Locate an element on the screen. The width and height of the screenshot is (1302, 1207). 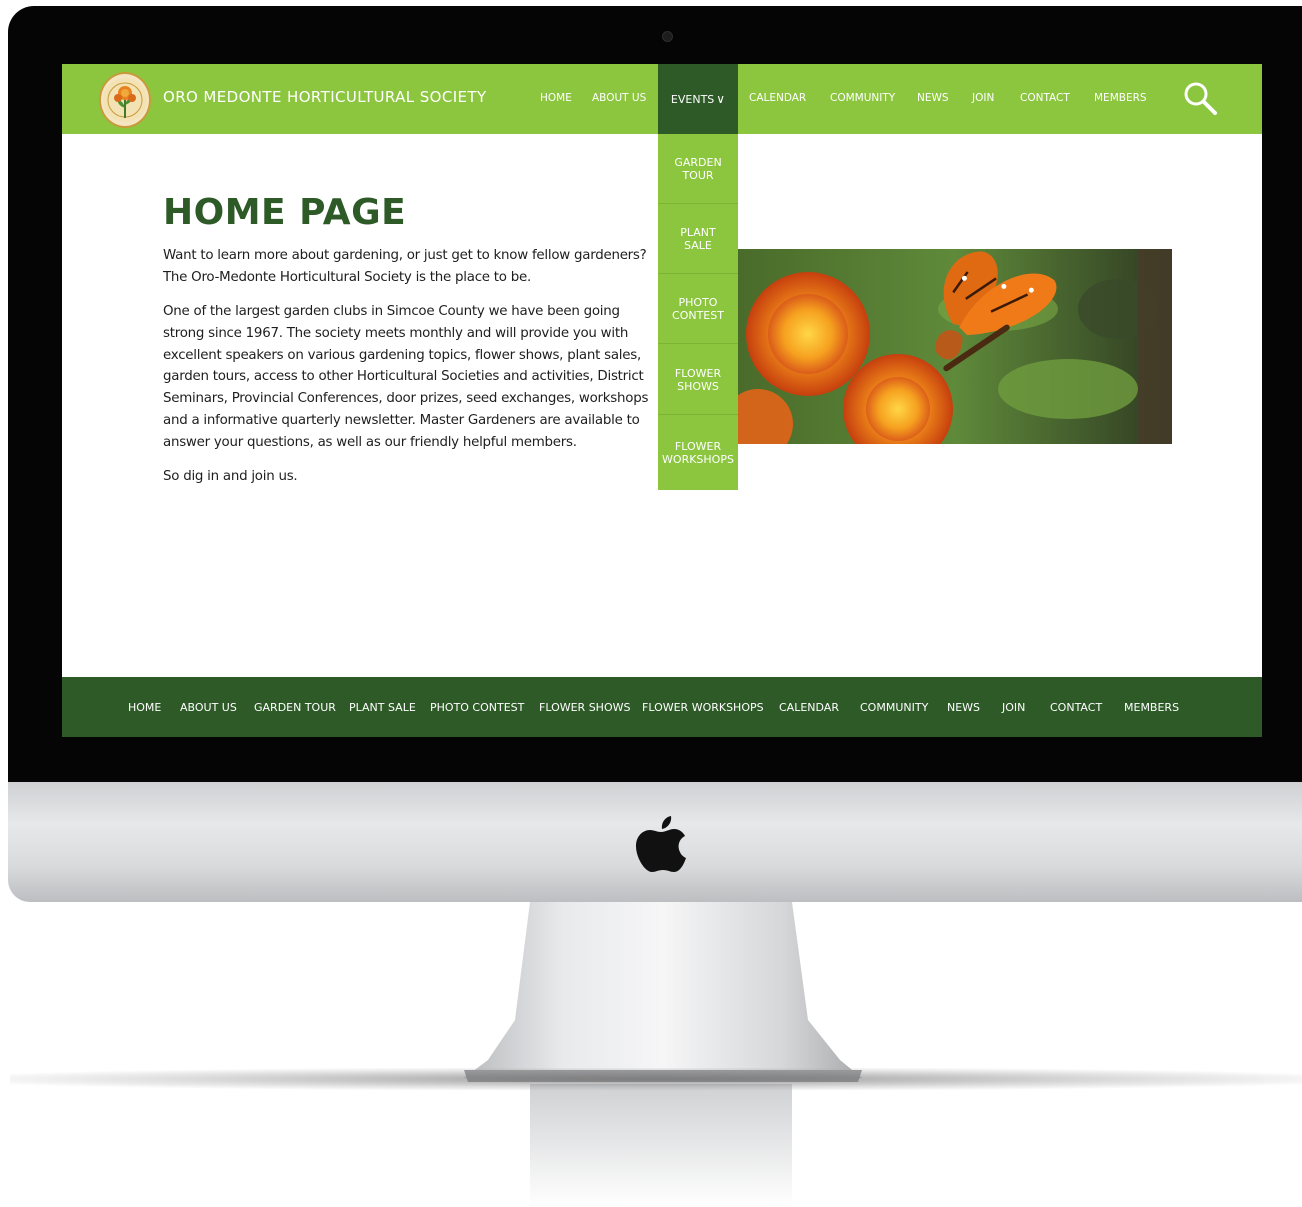
footer-about-us: ABOUT US is located at coordinates (208, 707).